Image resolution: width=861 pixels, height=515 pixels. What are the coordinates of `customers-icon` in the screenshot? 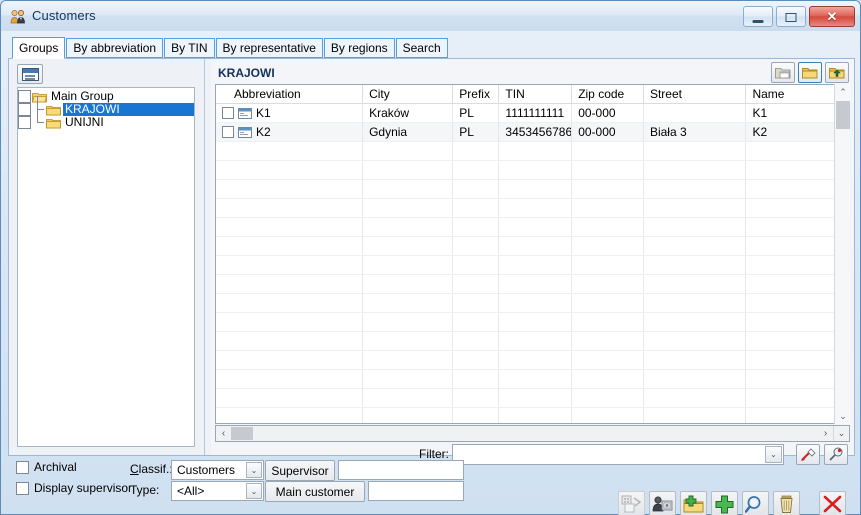 It's located at (18, 17).